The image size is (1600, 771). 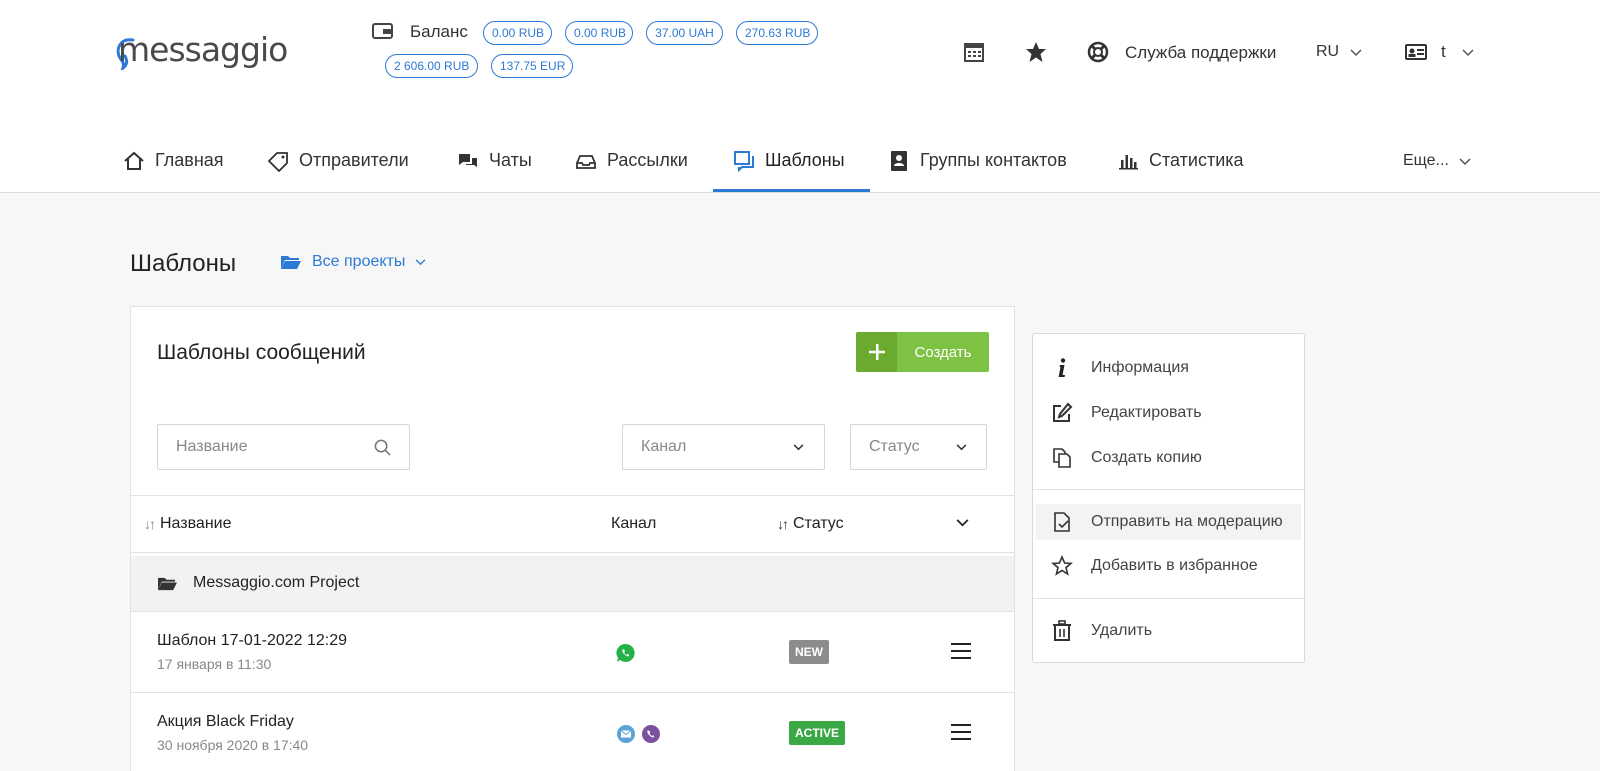 I want to click on user-card-icon, so click(x=1416, y=52).